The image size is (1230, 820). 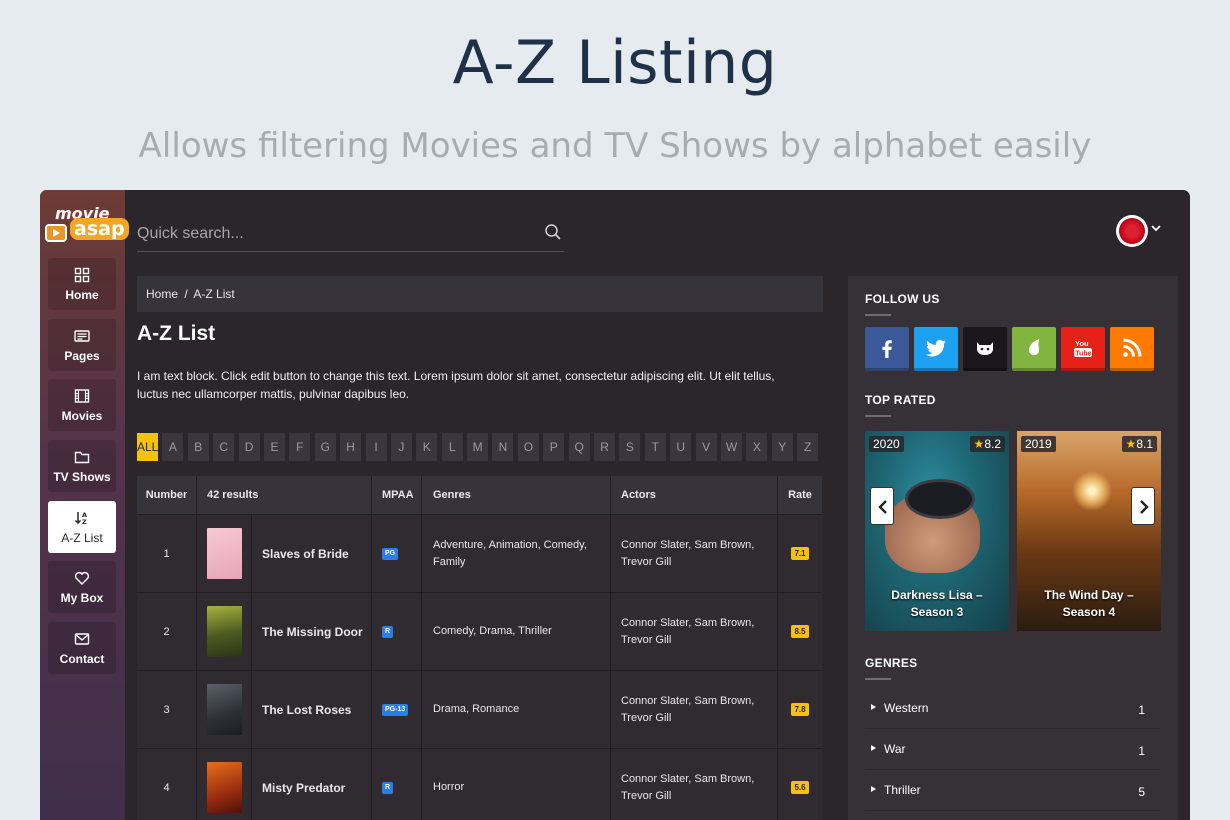 I want to click on rate-cell: 7.8, so click(x=800, y=709).